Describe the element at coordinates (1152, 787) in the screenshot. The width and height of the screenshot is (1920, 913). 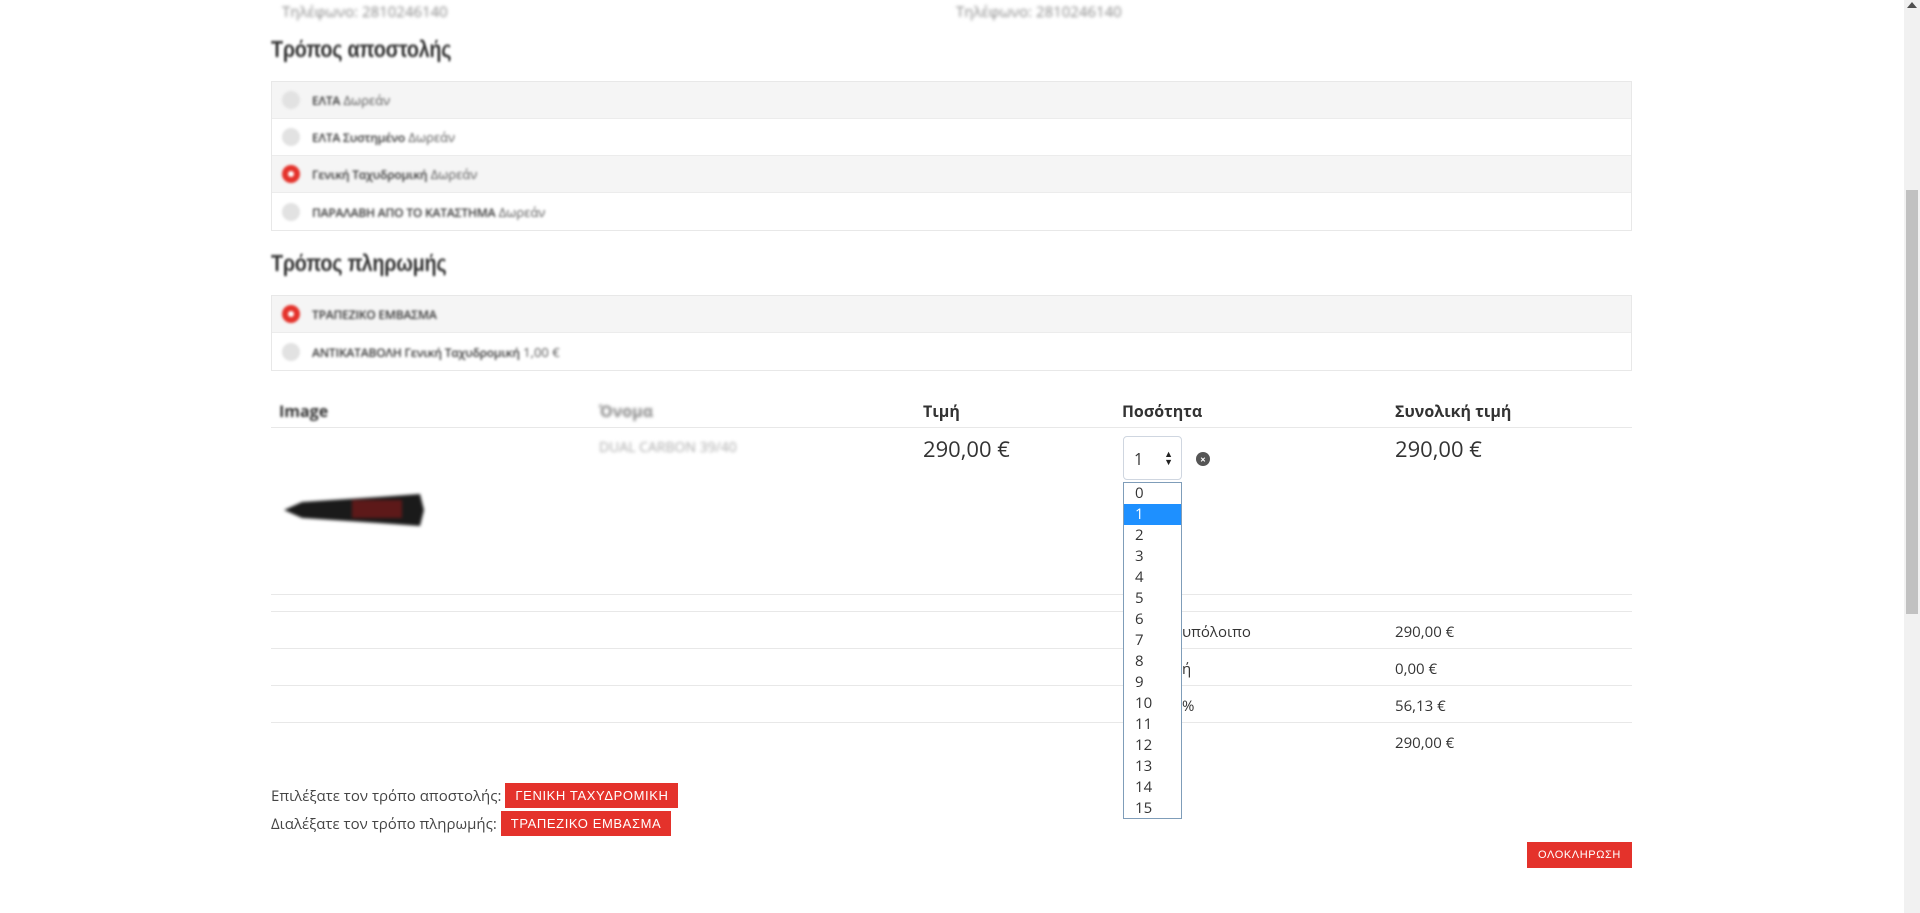
I see `dropdown-option: 14` at that location.